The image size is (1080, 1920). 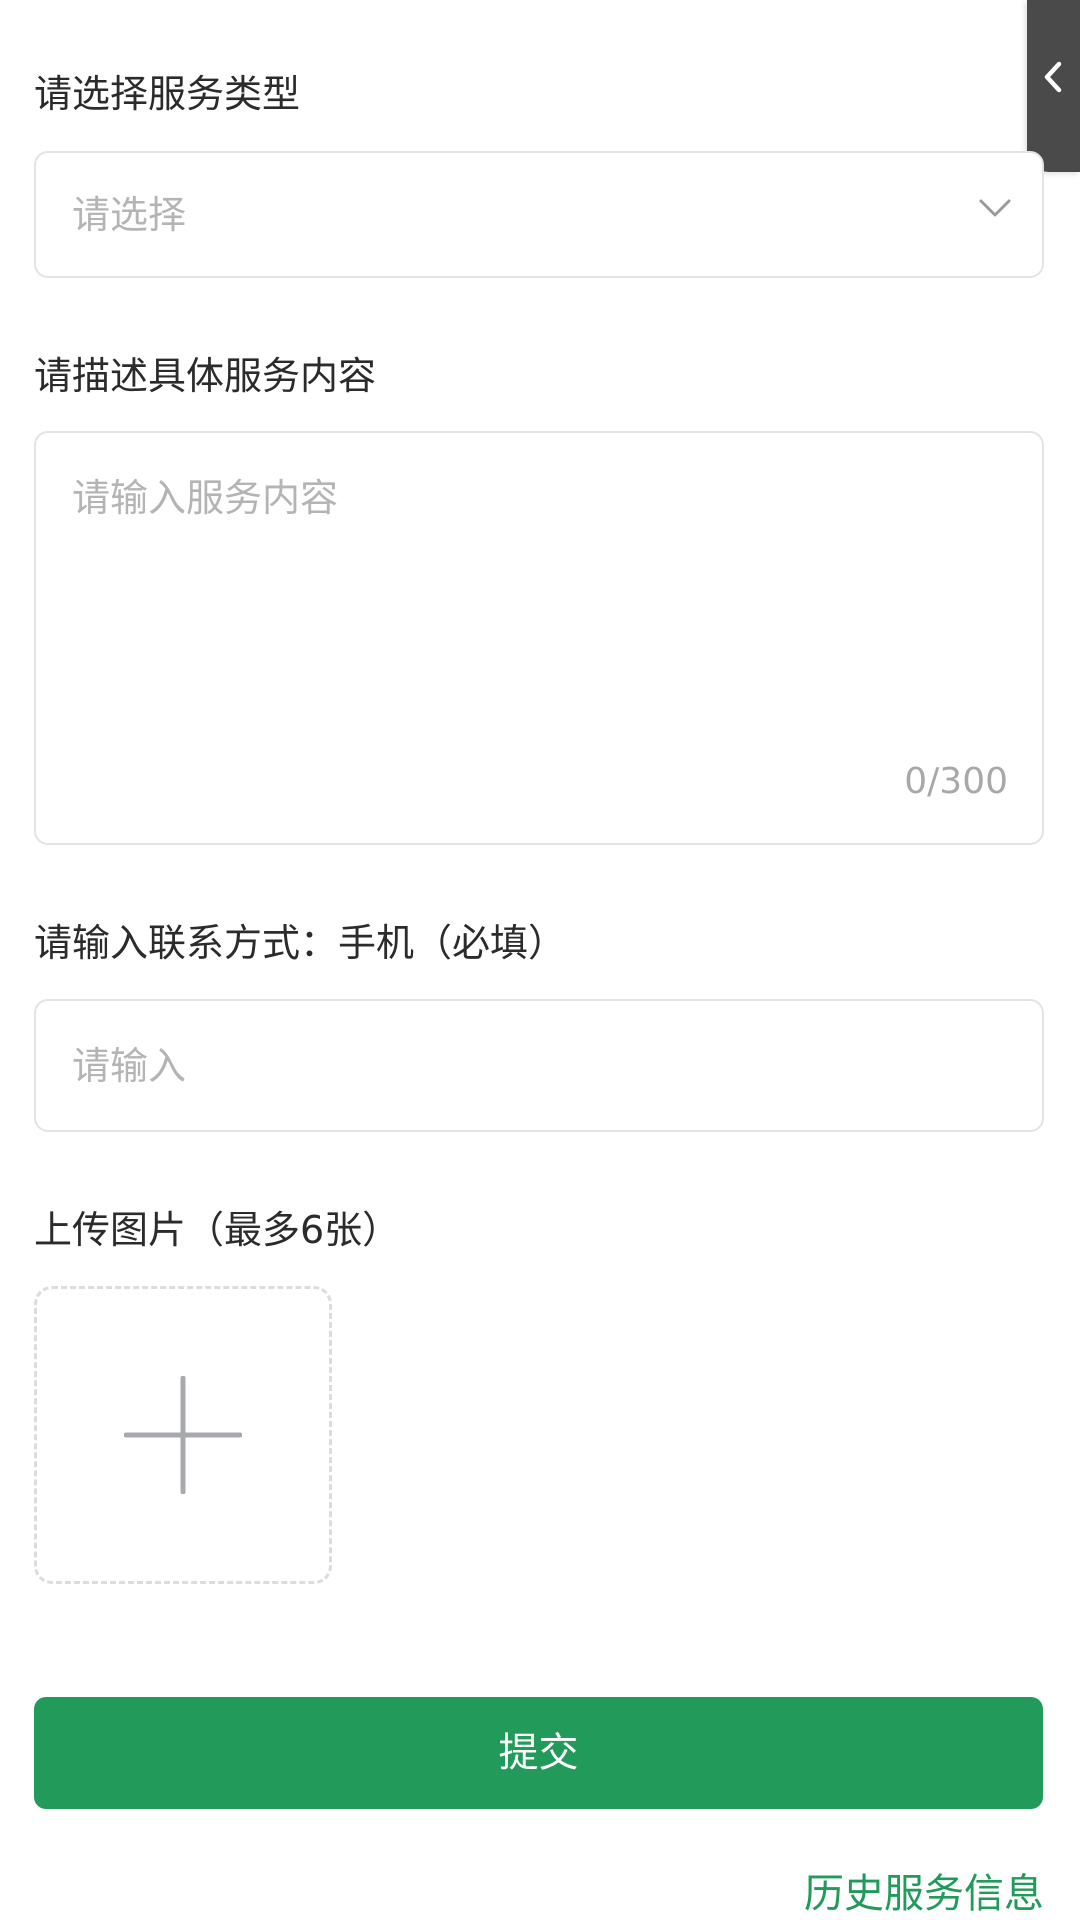 I want to click on service-content-placeholder: 请输入服务内容, so click(x=205, y=498).